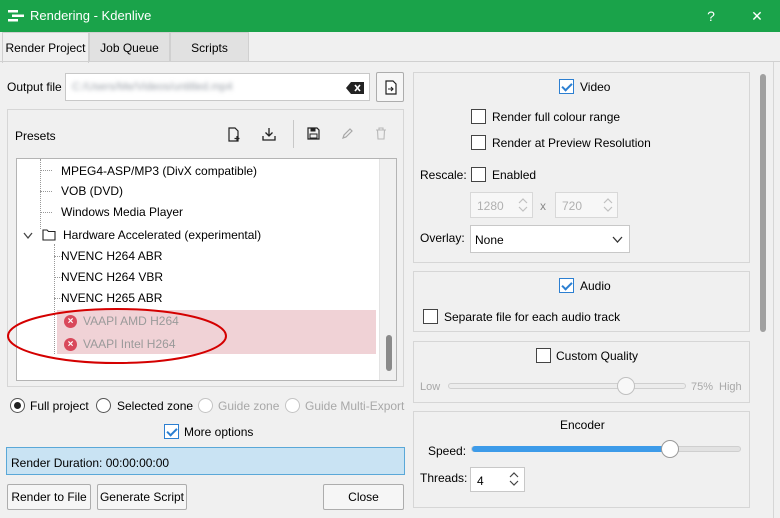 The image size is (780, 518). Describe the element at coordinates (581, 459) in the screenshot. I see `encoder-panel: Encoder Speed: Threads: 4` at that location.